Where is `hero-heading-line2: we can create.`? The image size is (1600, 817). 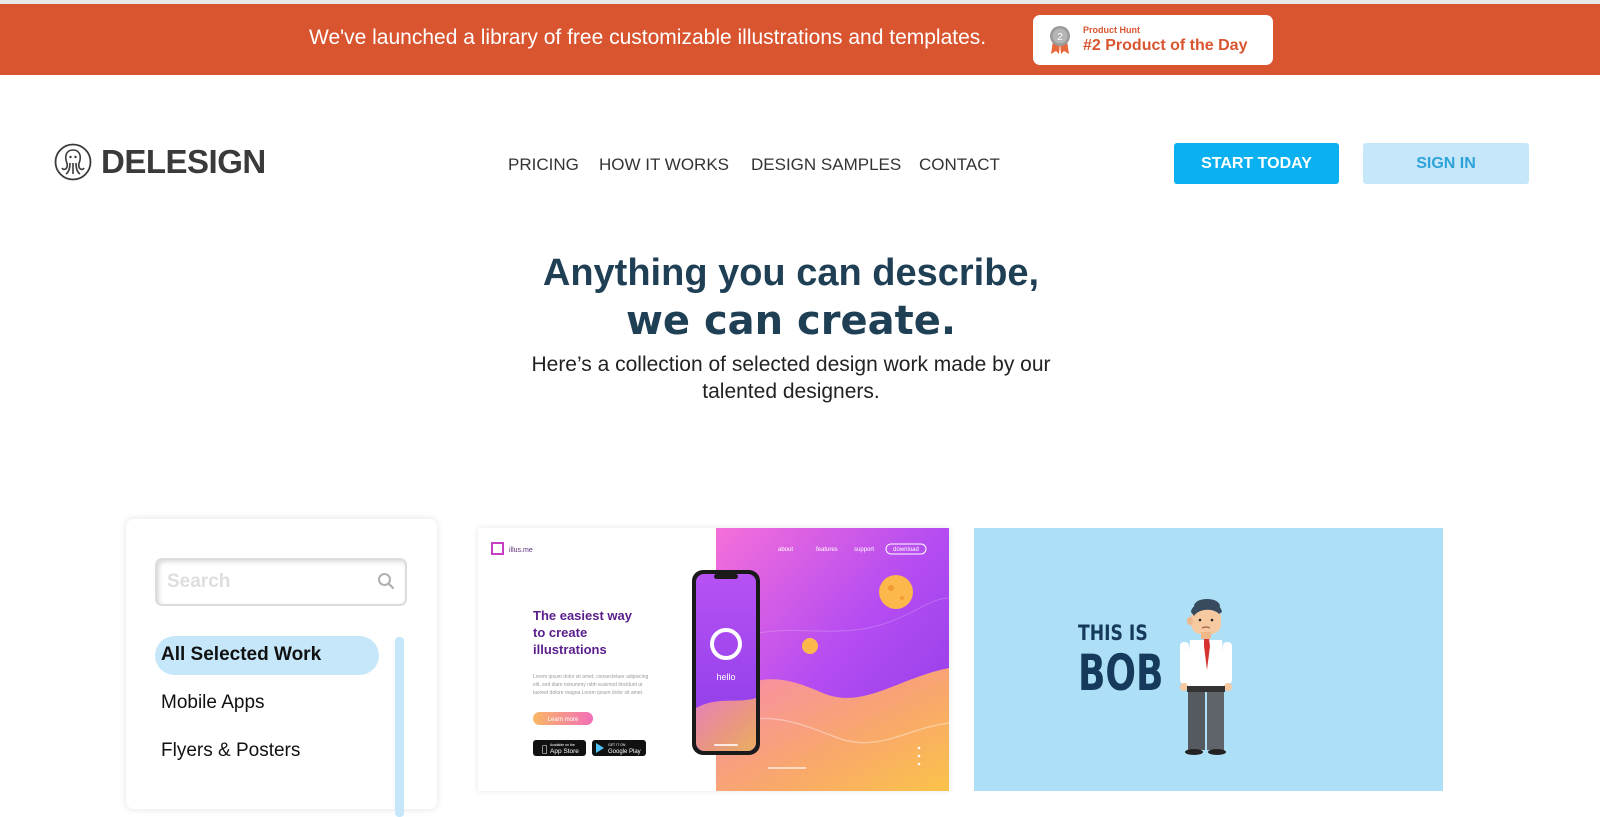 hero-heading-line2: we can create. is located at coordinates (791, 321).